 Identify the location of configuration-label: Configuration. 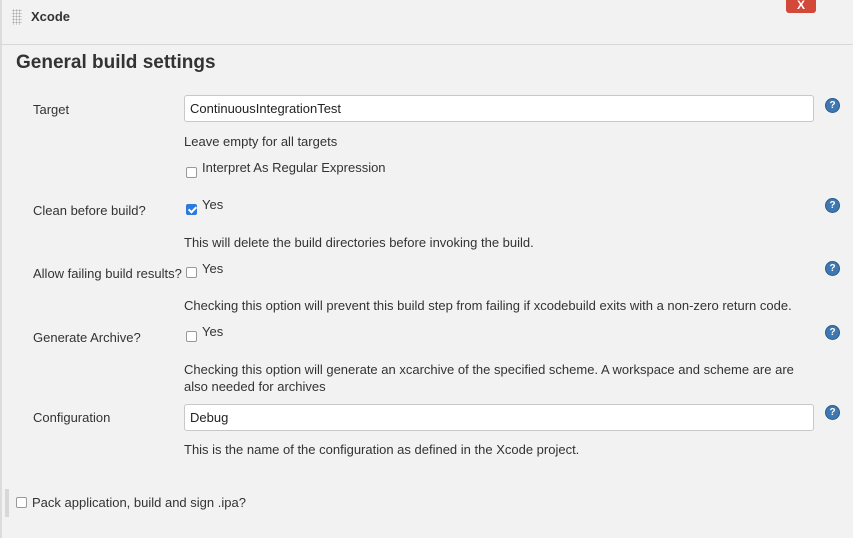
(72, 417).